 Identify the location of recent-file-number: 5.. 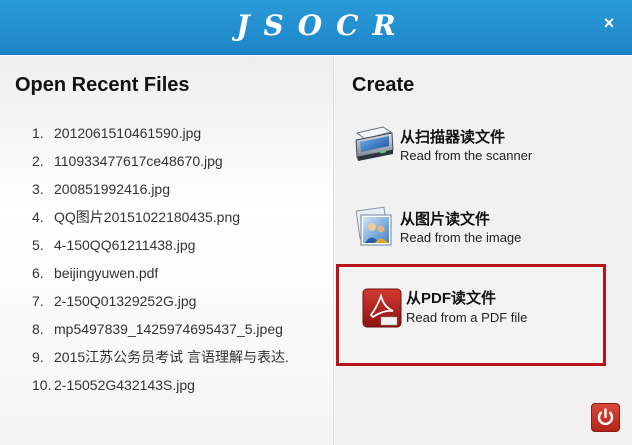
(38, 245).